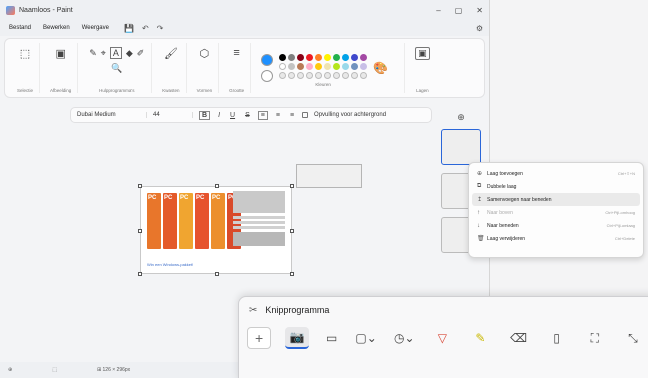  Describe the element at coordinates (160, 28) in the screenshot. I see `redo-icon: ↷` at that location.